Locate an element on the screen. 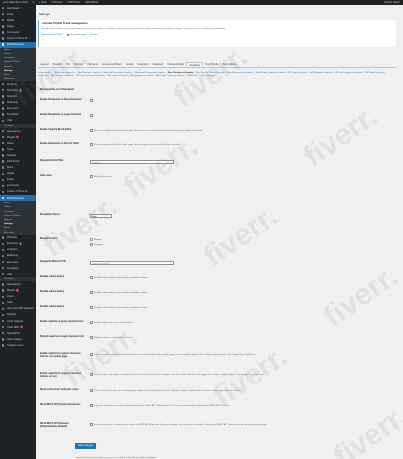  adminbar-greeting: Howdy, admin is located at coordinates (392, 2).